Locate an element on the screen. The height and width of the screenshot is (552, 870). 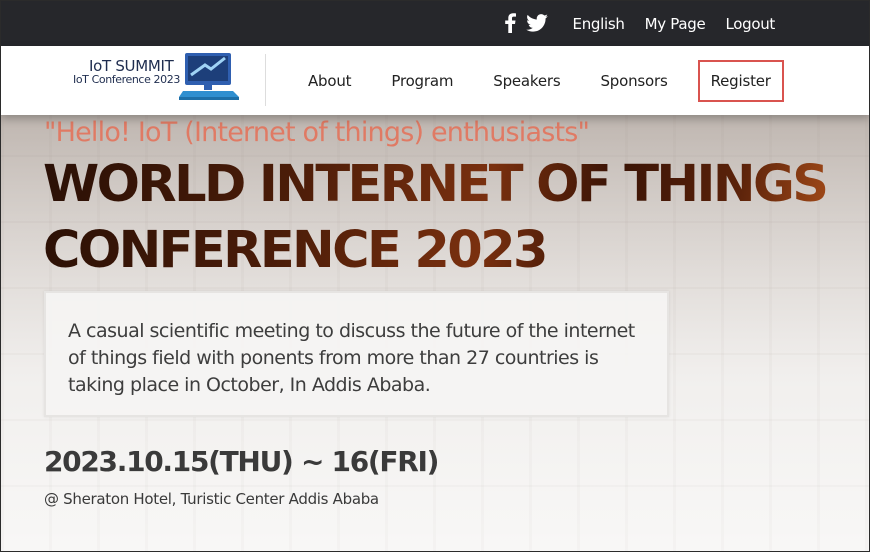
social-links is located at coordinates (526, 23).